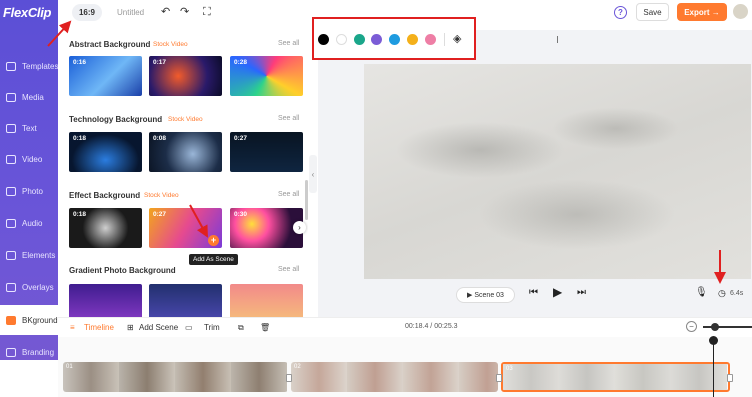 Image resolution: width=752 pixels, height=397 pixels. I want to click on background-color-picker: ◈, so click(394, 38).